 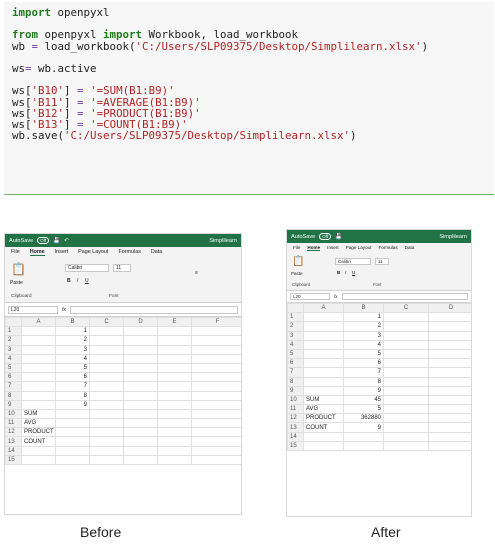 What do you see at coordinates (216, 414) in the screenshot?
I see `cell-f10` at bounding box center [216, 414].